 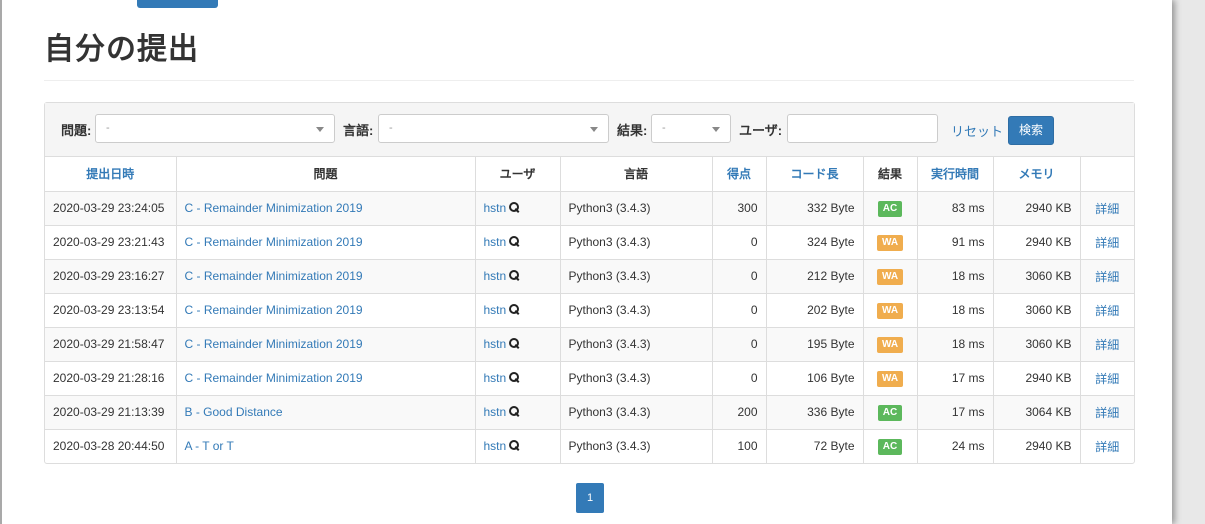 What do you see at coordinates (518, 174) in the screenshot?
I see `header-user: ユーザ` at bounding box center [518, 174].